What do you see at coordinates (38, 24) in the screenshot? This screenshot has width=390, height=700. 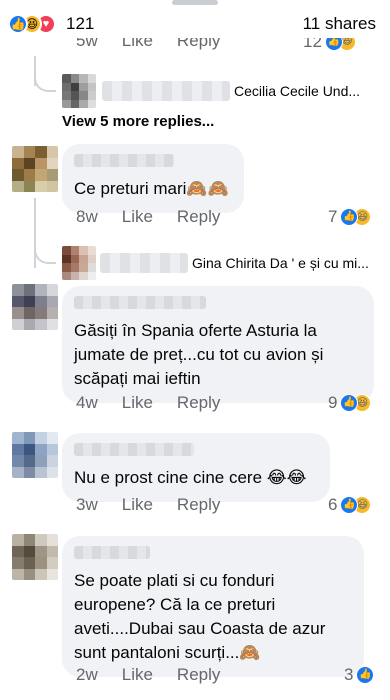 I see `reactions-summary: 👍 😆 ♥` at bounding box center [38, 24].